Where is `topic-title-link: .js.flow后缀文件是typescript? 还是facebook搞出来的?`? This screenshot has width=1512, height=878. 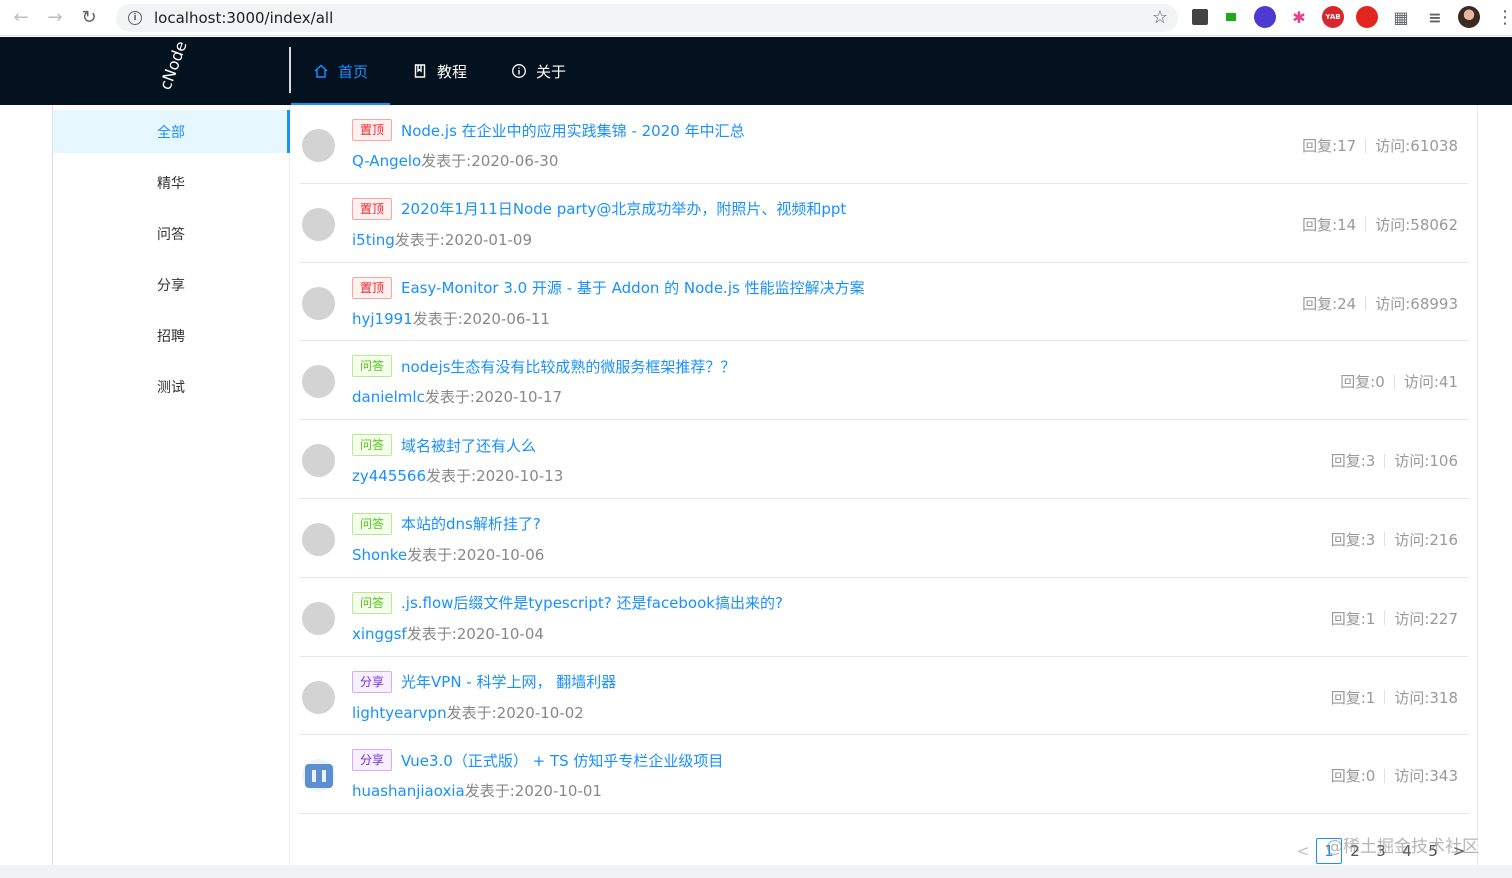
topic-title-link: .js.flow后缀文件是typescript? 还是facebook搞出来的? is located at coordinates (592, 602).